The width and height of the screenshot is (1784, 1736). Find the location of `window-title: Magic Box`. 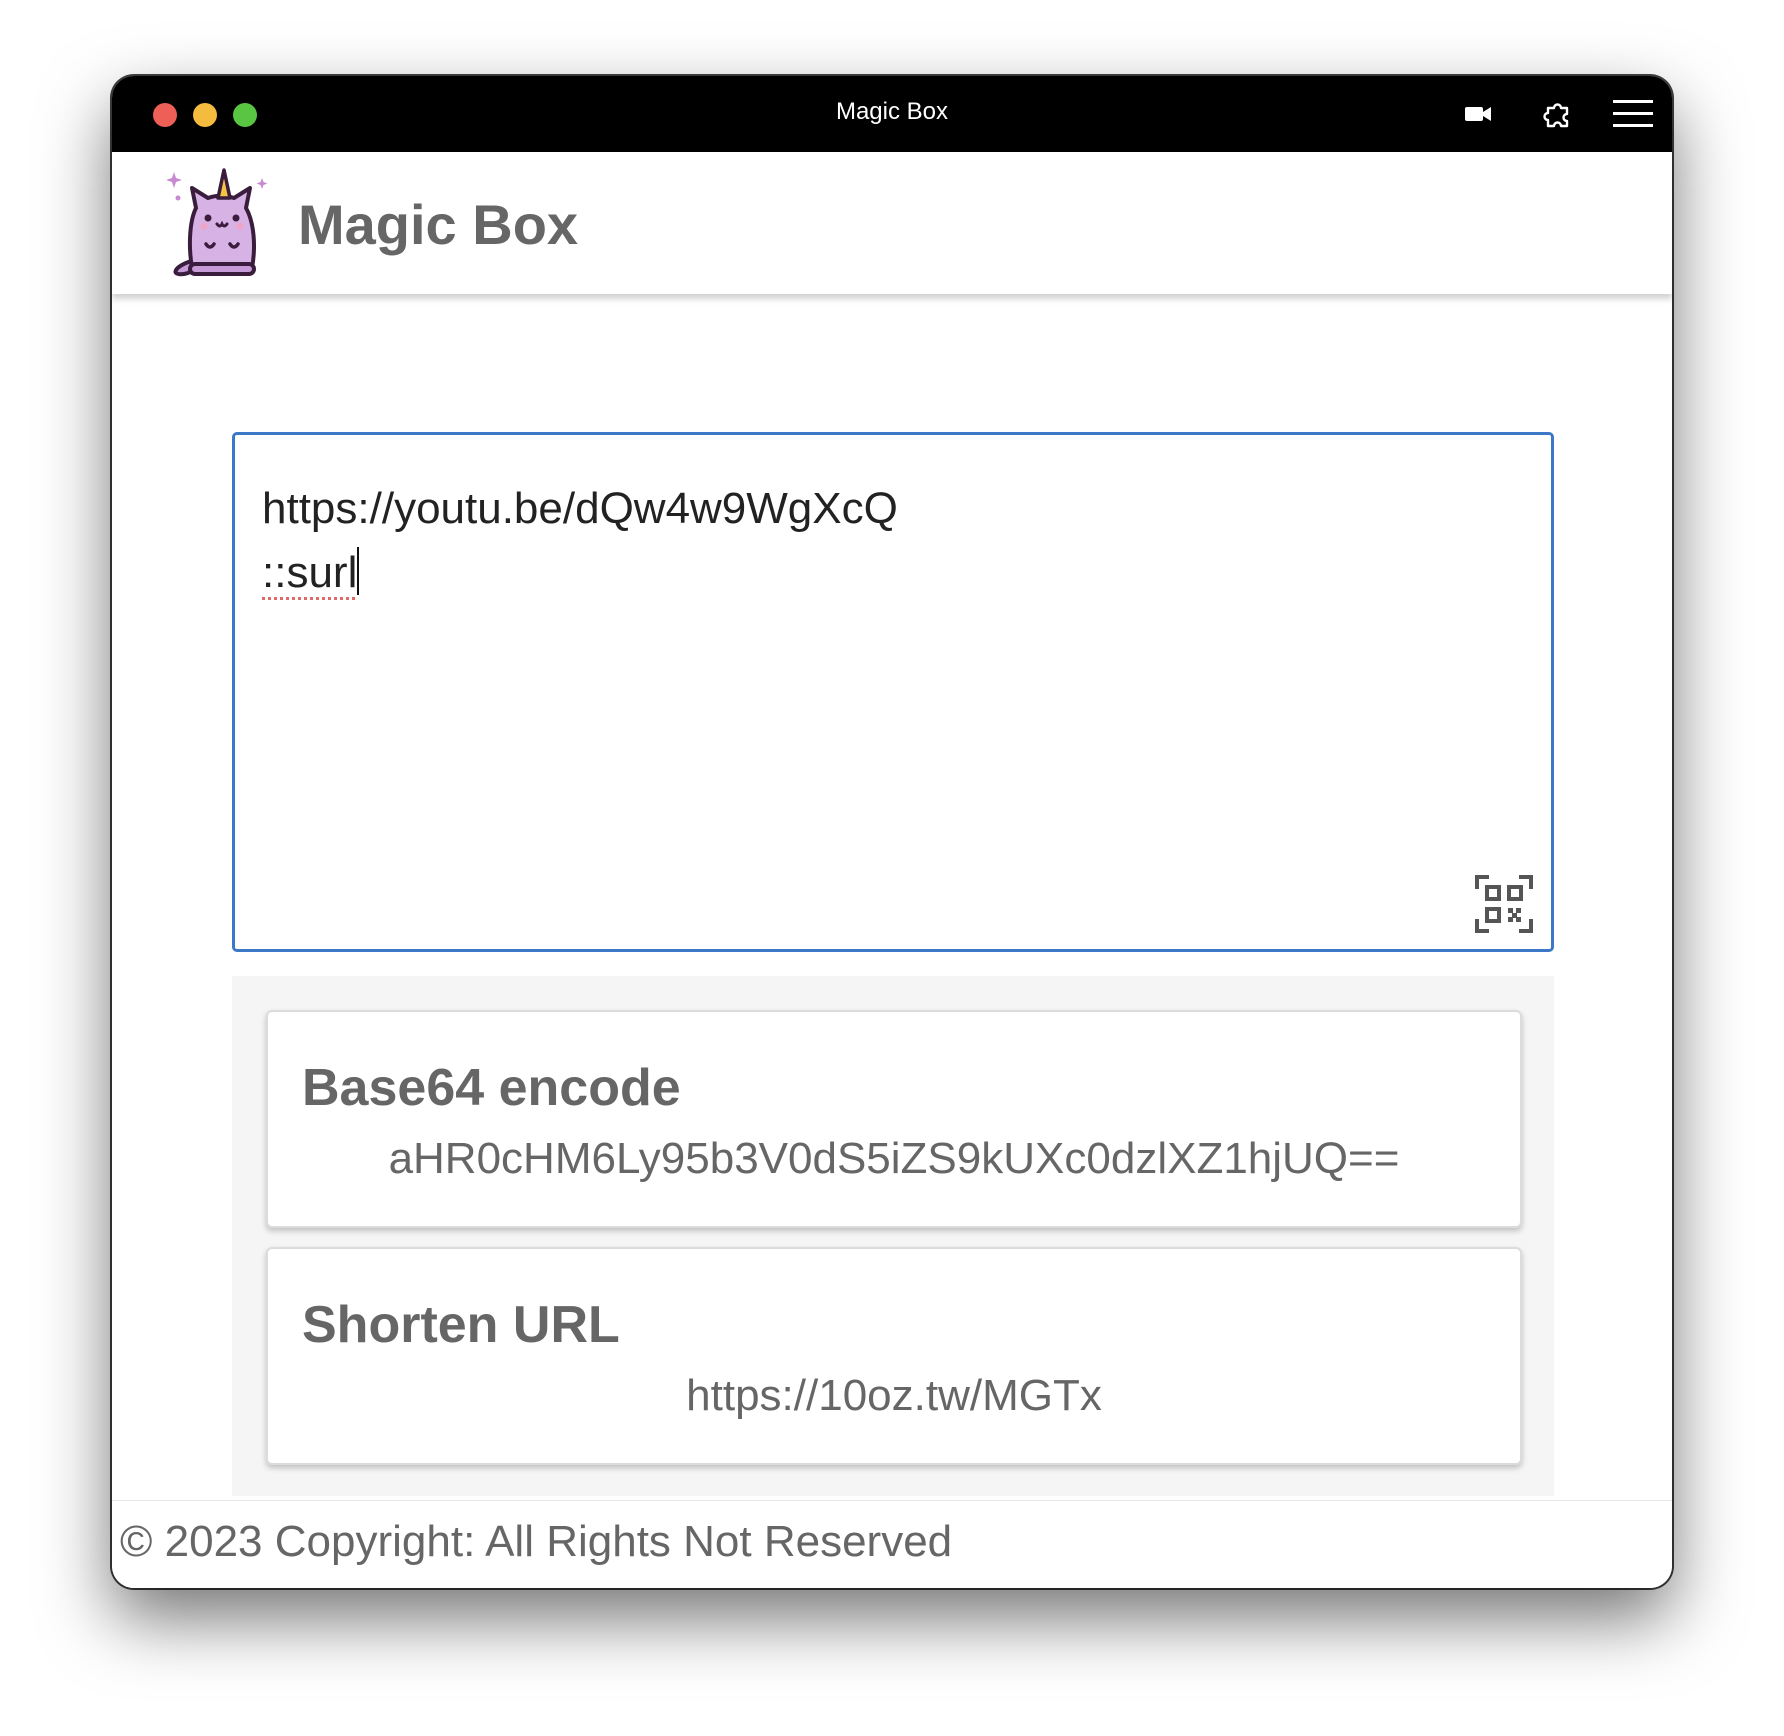

window-title: Magic Box is located at coordinates (892, 111).